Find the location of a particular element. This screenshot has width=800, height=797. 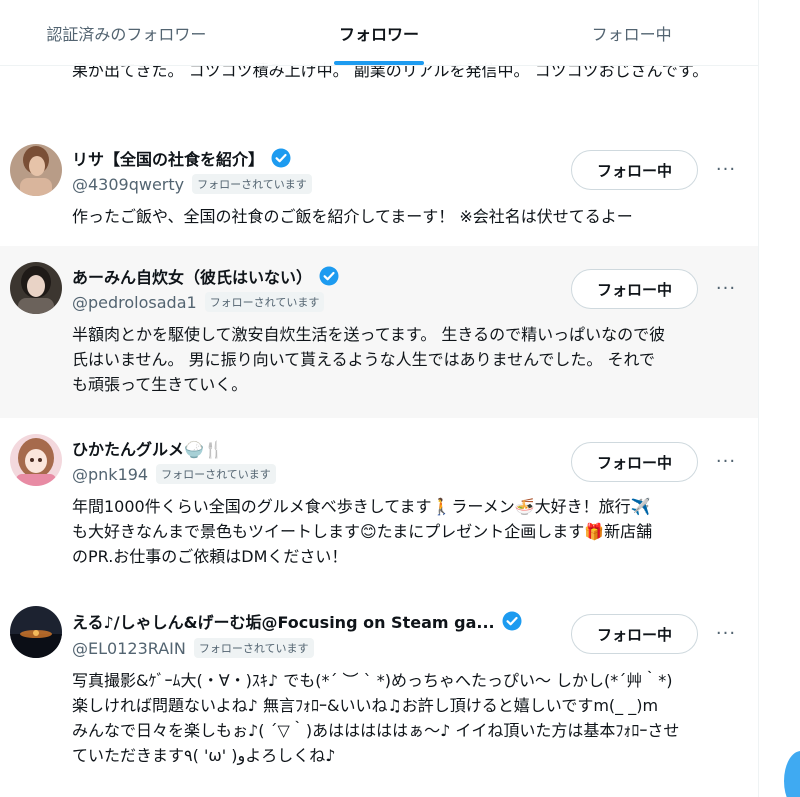

right-sidebar is located at coordinates (779, 398).